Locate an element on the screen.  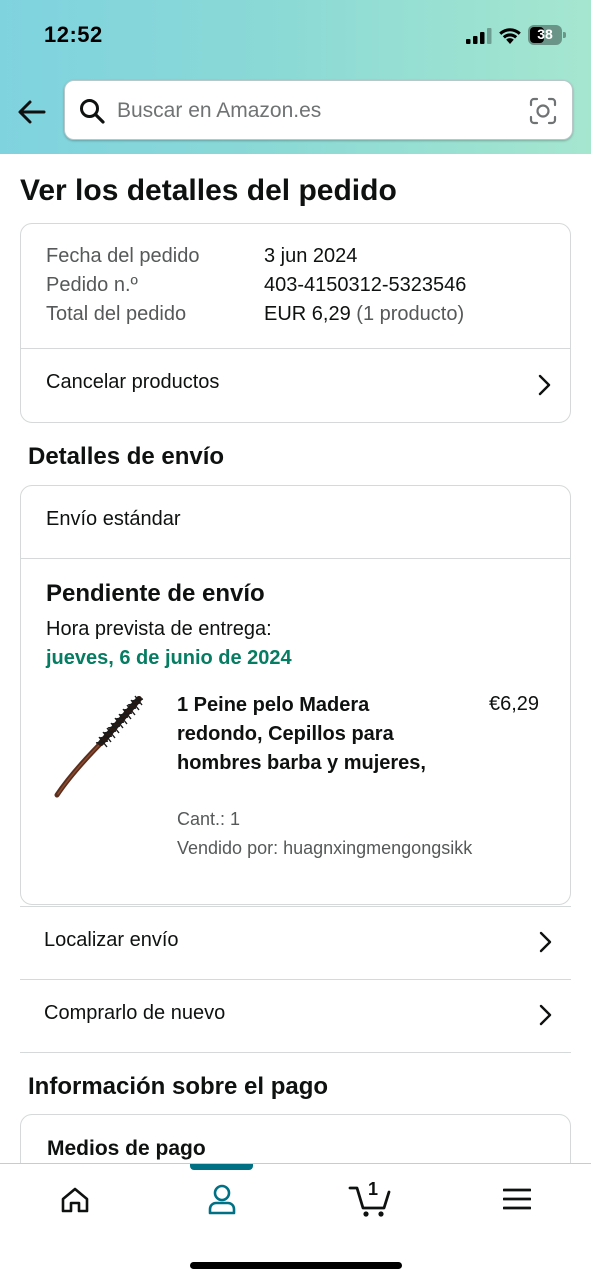
shipment-status: Pendiente de envío is located at coordinates (155, 593).